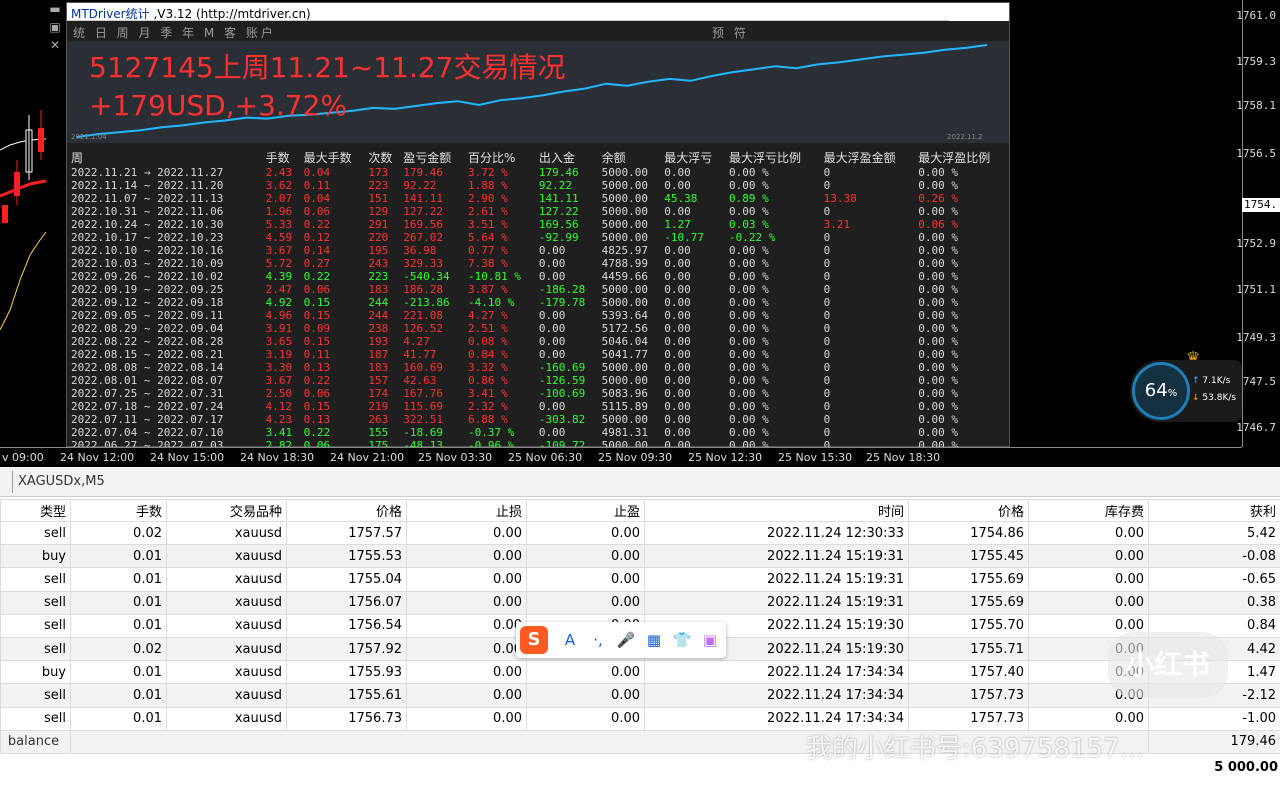 The width and height of the screenshot is (1280, 794). I want to click on price-tick-label: 1747.5, so click(1256, 381).